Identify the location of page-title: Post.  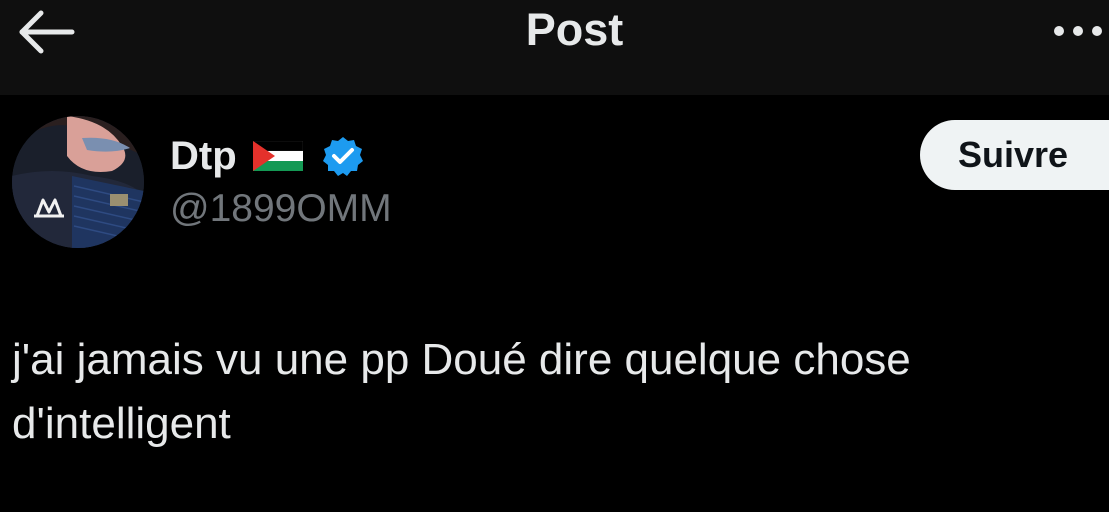
(574, 29).